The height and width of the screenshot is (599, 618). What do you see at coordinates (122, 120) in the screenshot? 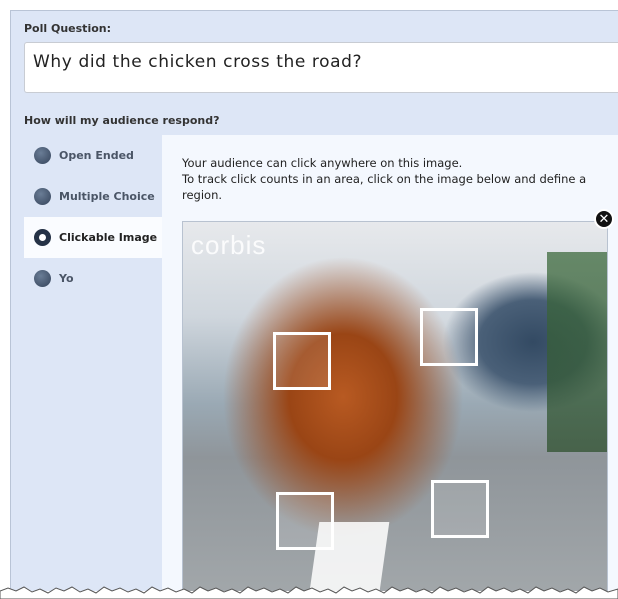
I see `response-type-label: How will my audience respond?` at bounding box center [122, 120].